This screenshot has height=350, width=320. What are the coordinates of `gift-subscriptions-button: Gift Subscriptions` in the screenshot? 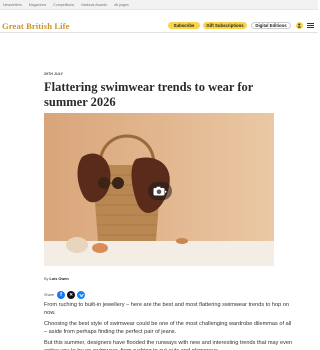 It's located at (225, 25).